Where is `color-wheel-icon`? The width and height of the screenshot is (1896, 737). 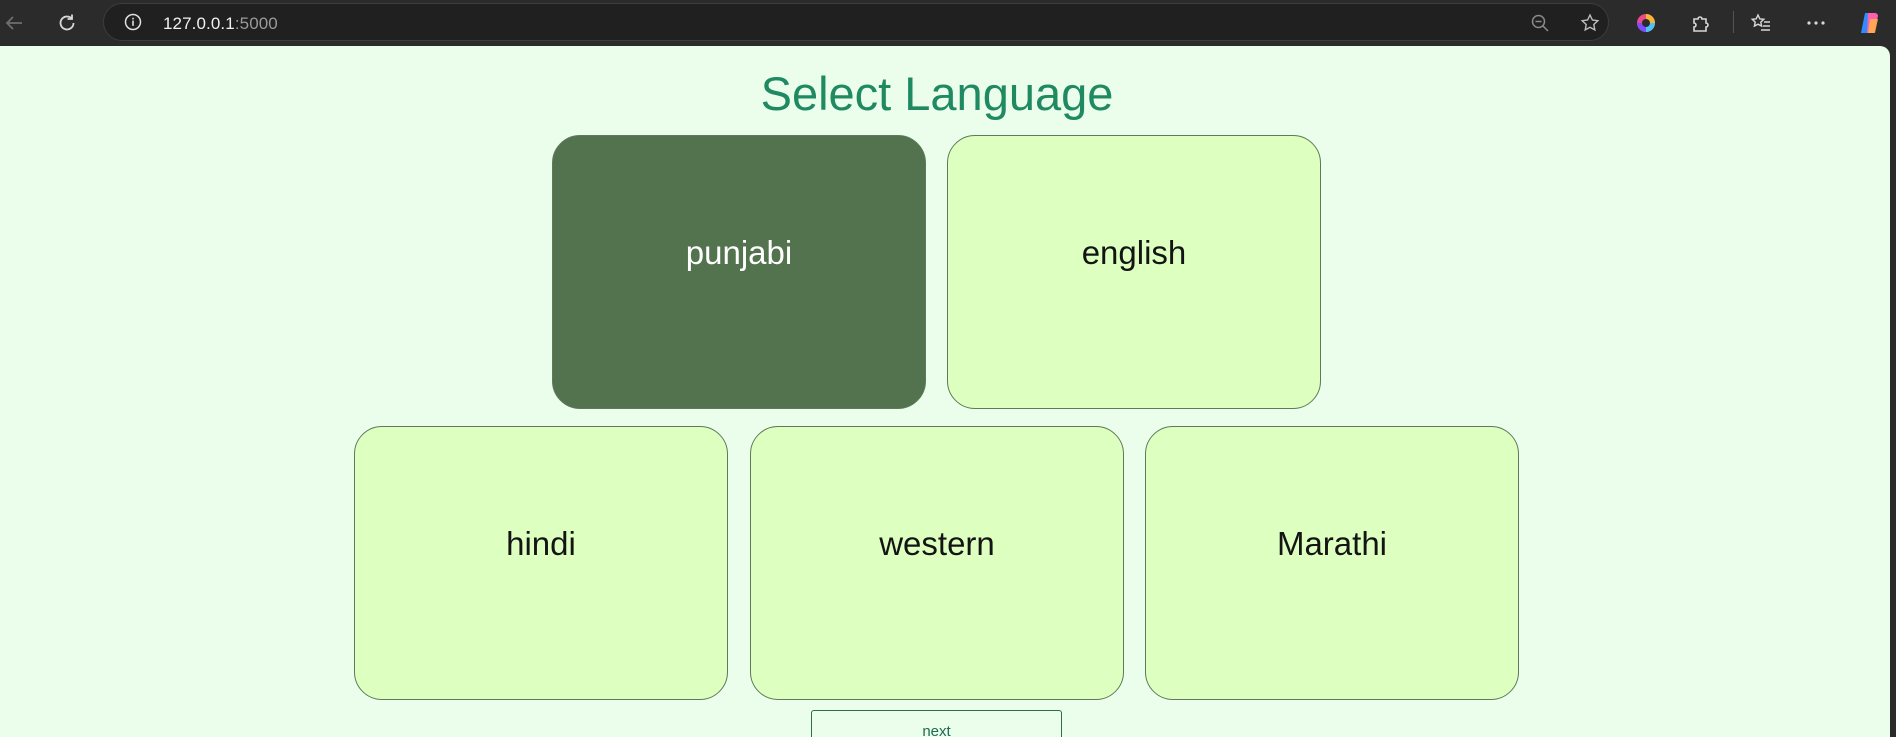
color-wheel-icon is located at coordinates (1646, 23).